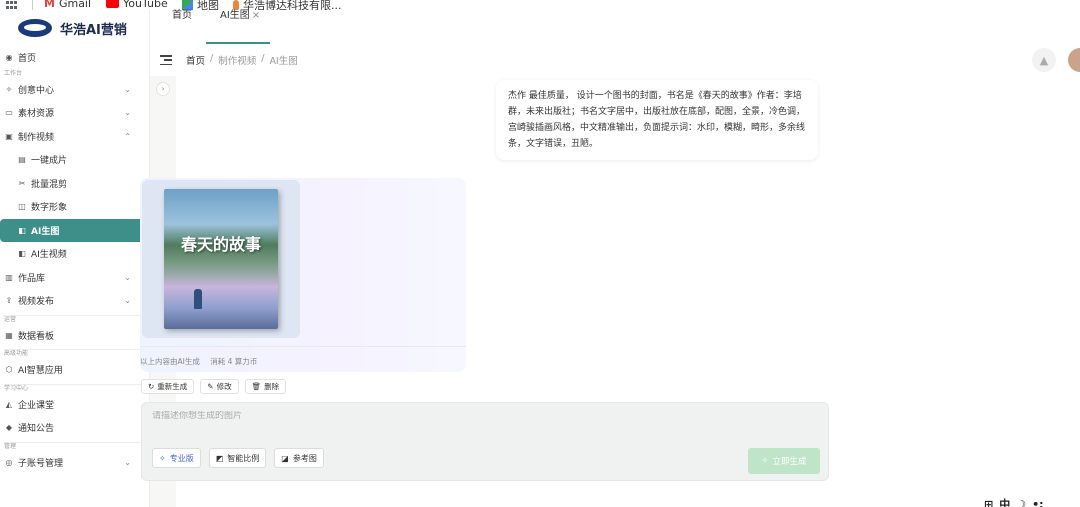 The width and height of the screenshot is (1080, 507). Describe the element at coordinates (22, 207) in the screenshot. I see `camera-icon: ◫` at that location.